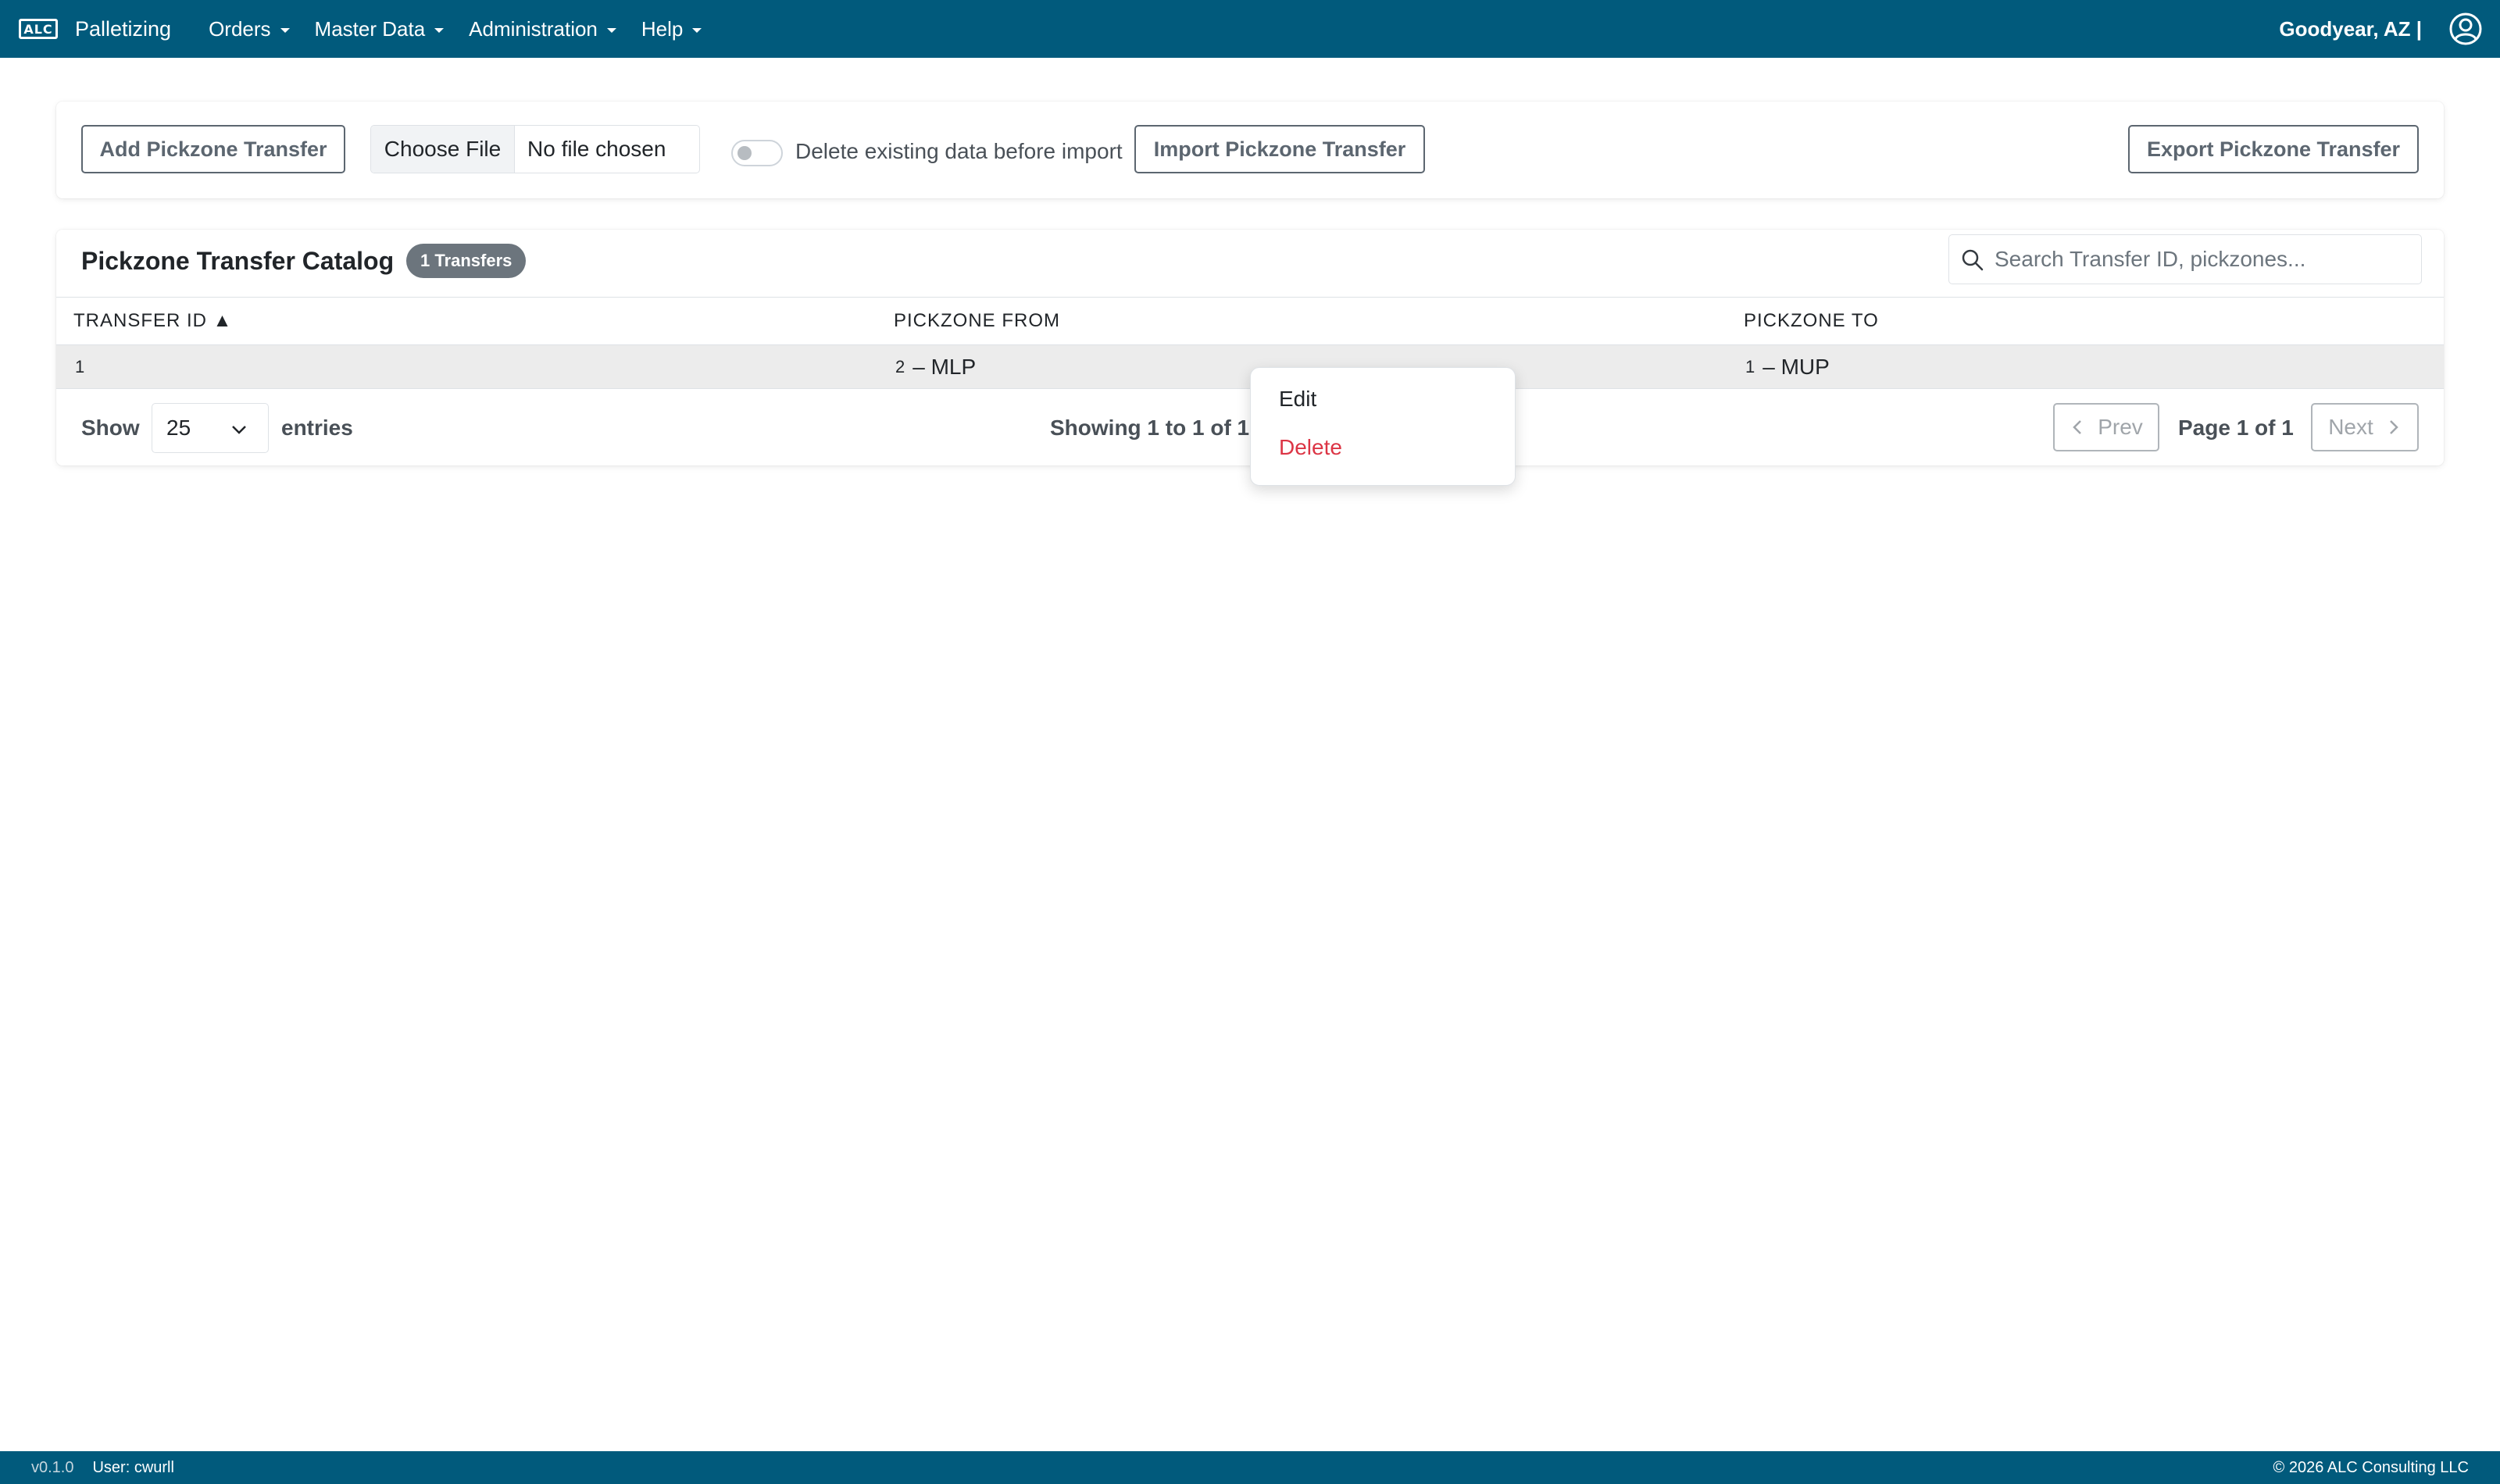 This screenshot has width=2500, height=1484. Describe the element at coordinates (2236, 428) in the screenshot. I see `page-indicator: Page 1 of 1` at that location.